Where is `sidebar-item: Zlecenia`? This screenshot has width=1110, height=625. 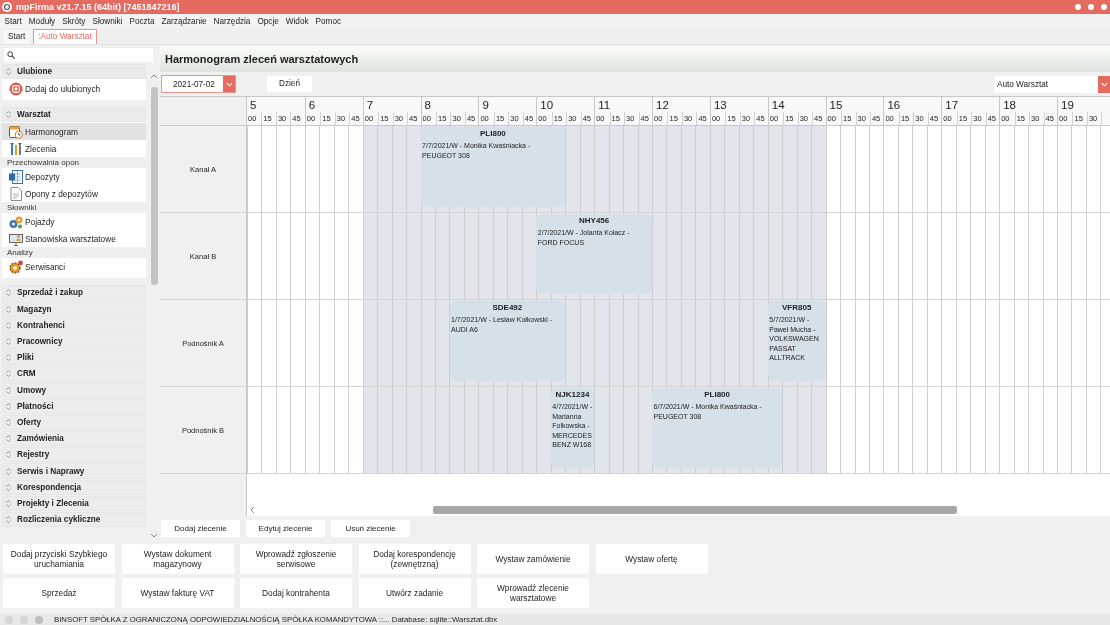 sidebar-item: Zlecenia is located at coordinates (74, 149).